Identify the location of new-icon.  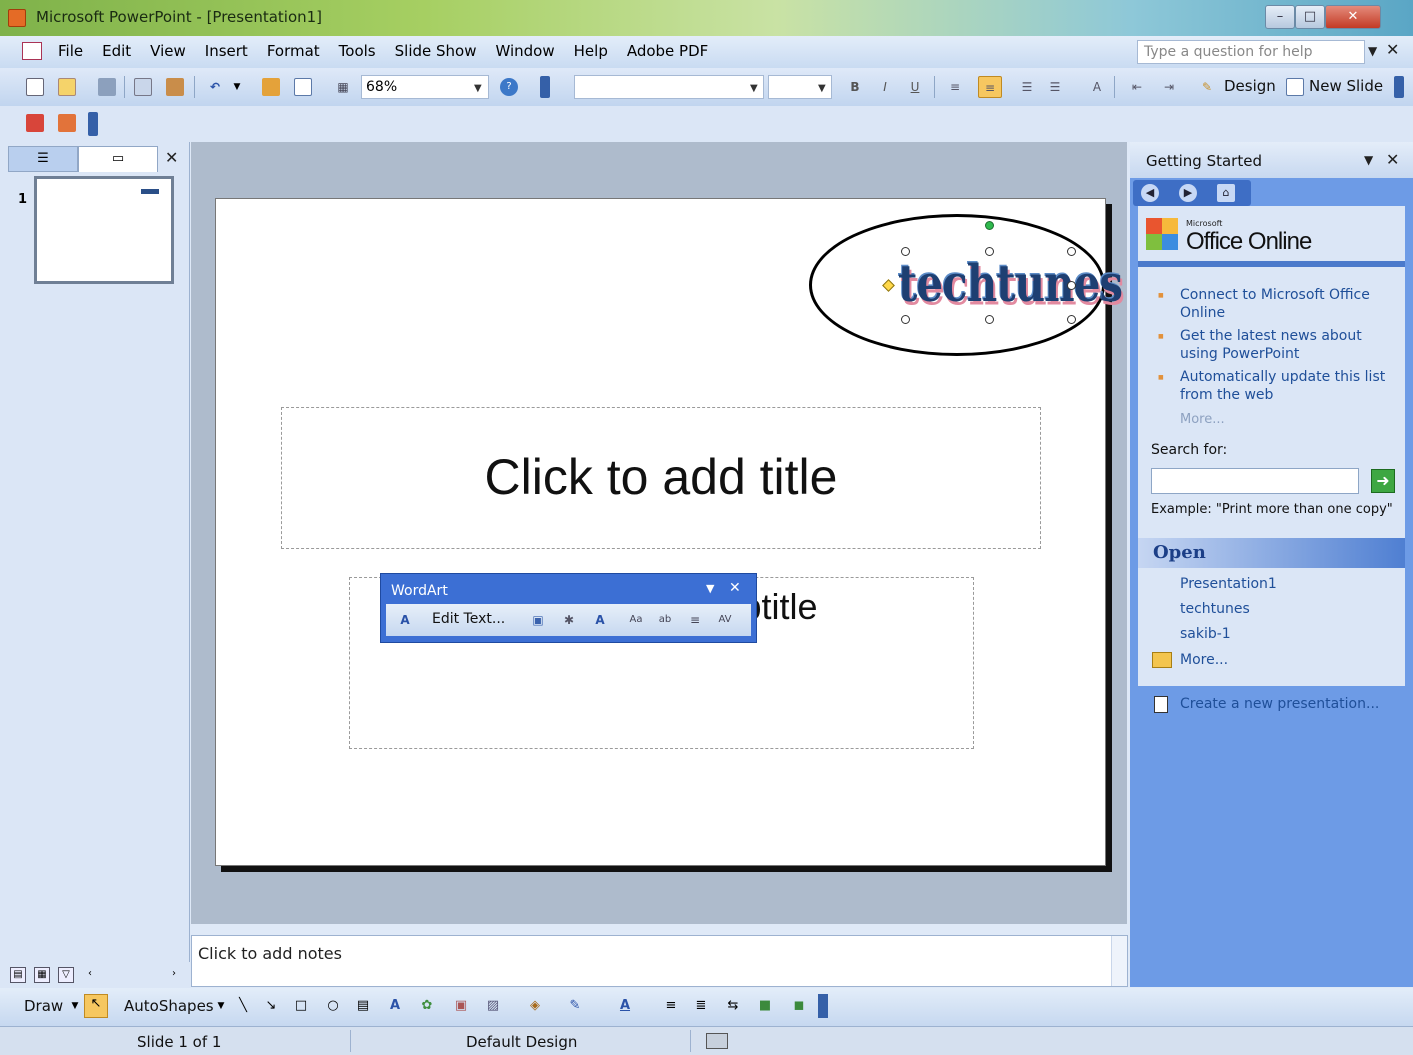
(35, 87).